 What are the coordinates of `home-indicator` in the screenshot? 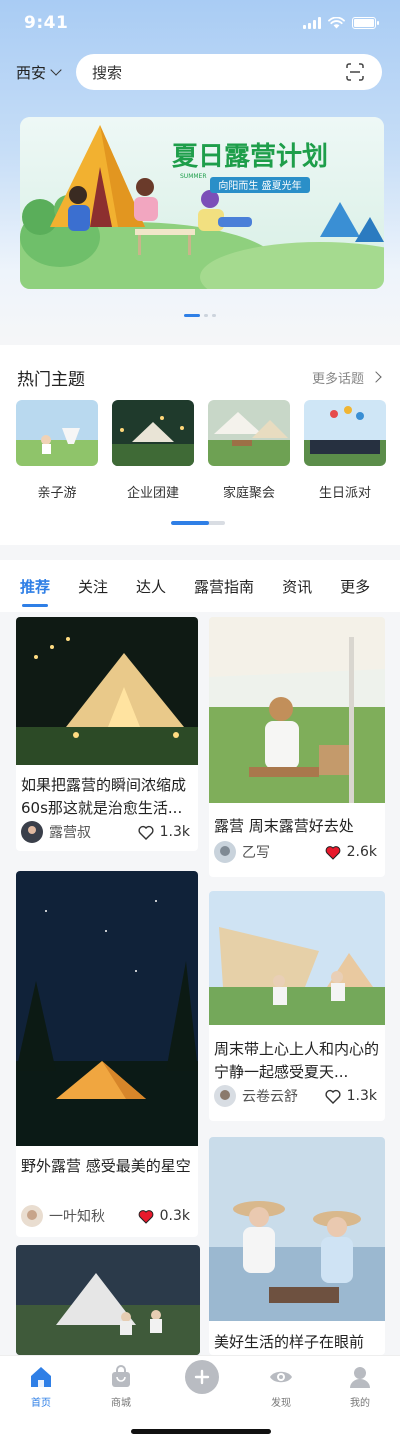 It's located at (201, 1431).